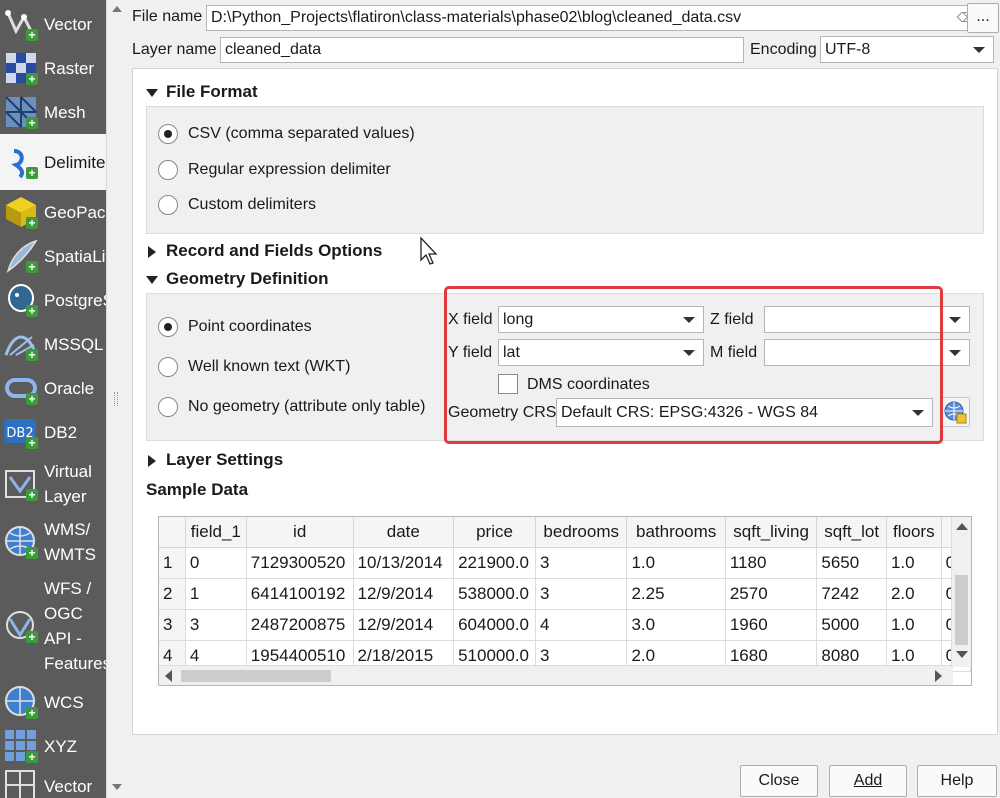  What do you see at coordinates (53, 626) in the screenshot?
I see `sidebar-item-wfs: + WFS / OGC API - Features` at bounding box center [53, 626].